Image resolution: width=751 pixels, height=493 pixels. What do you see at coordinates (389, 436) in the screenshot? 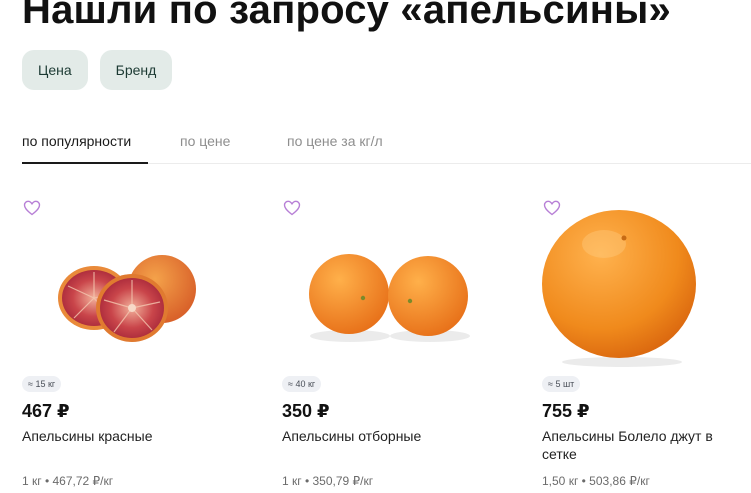
I see `product-name: Апельсины отборные` at bounding box center [389, 436].